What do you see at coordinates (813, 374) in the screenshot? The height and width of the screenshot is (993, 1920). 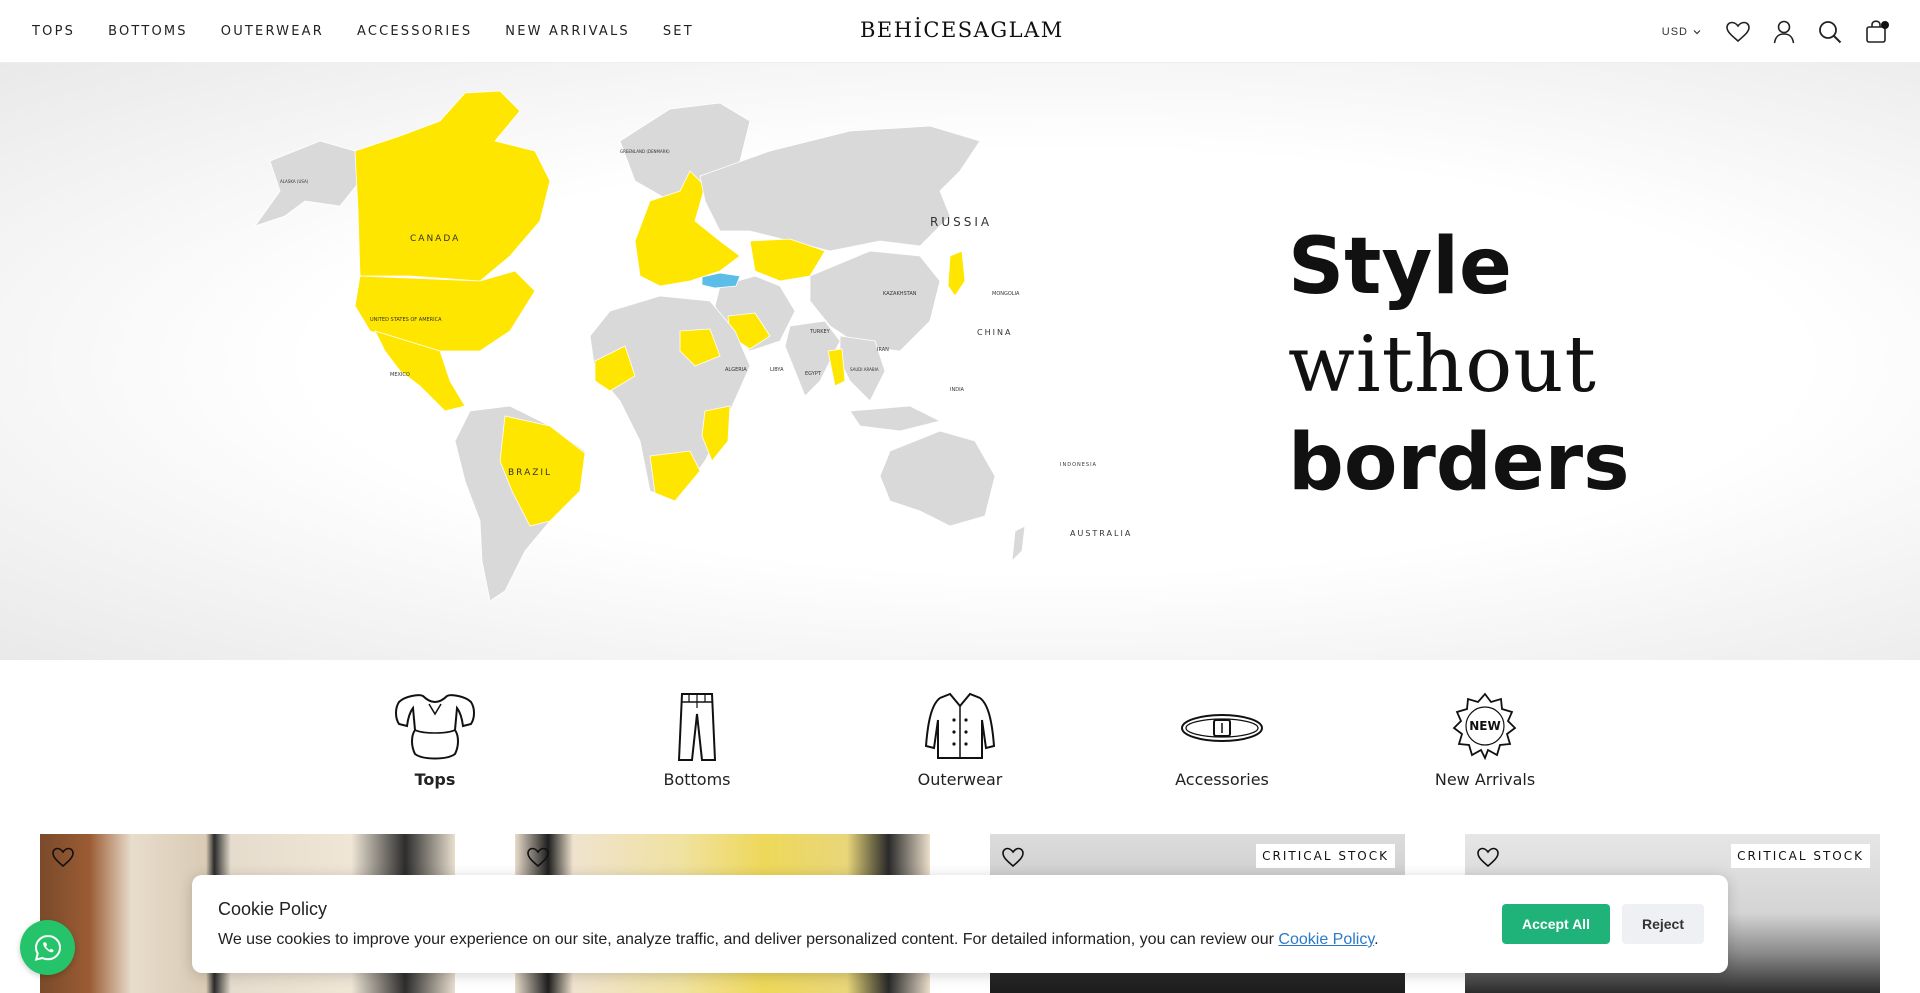 I see `map-label-egypt: EGYPT` at bounding box center [813, 374].